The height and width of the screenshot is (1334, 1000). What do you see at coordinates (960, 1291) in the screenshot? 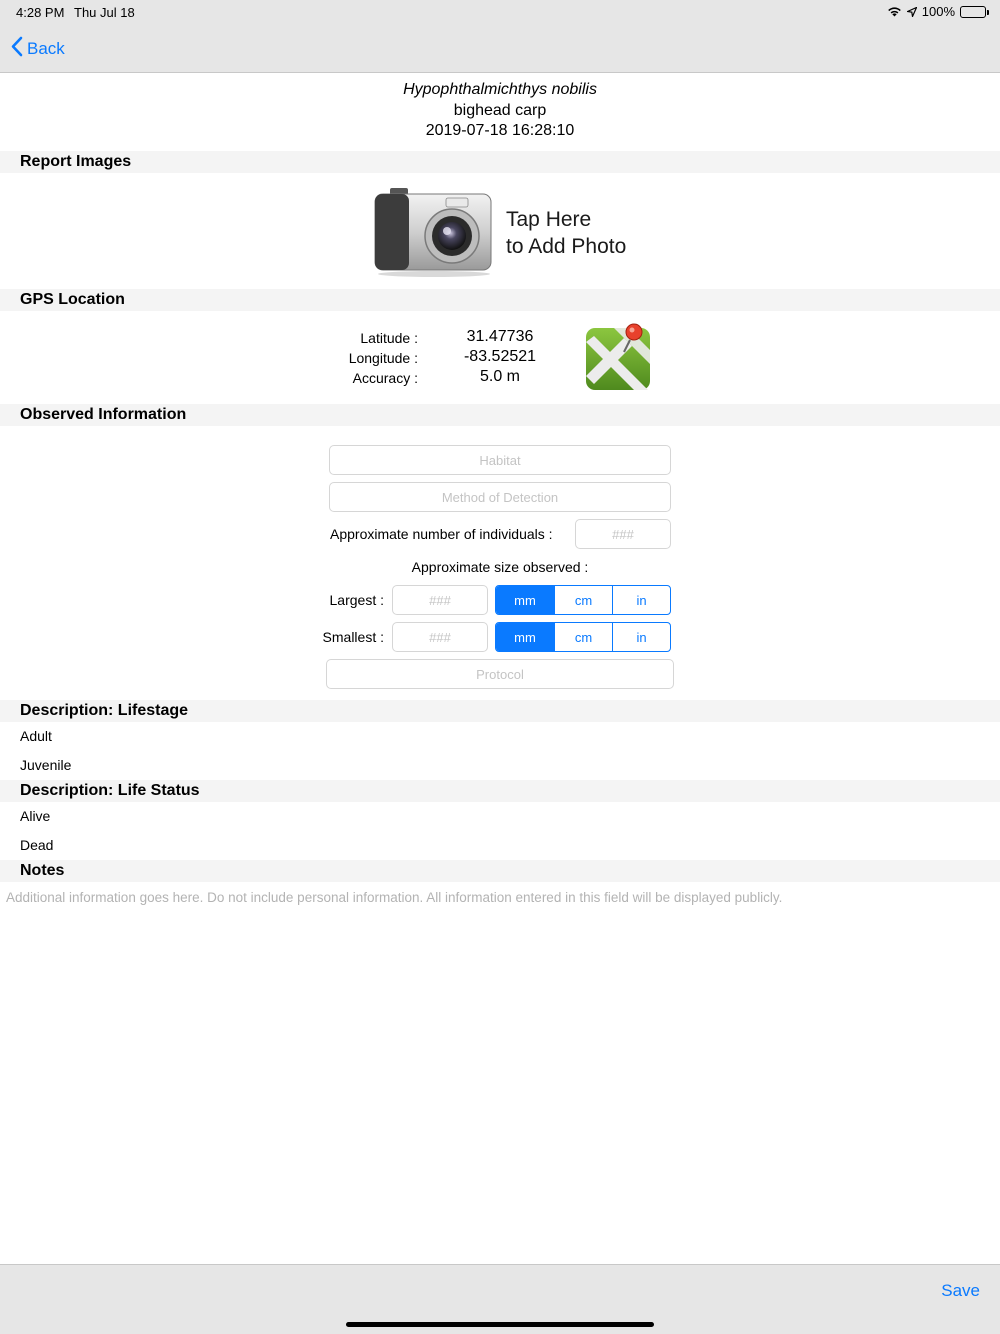
I see `save-button: Save` at bounding box center [960, 1291].